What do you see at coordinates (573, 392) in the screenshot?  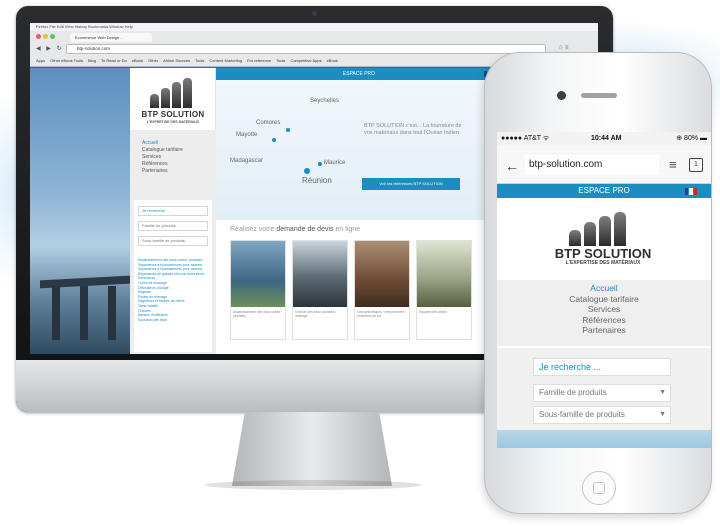 I see `family-select-value: Famille de produits` at bounding box center [573, 392].